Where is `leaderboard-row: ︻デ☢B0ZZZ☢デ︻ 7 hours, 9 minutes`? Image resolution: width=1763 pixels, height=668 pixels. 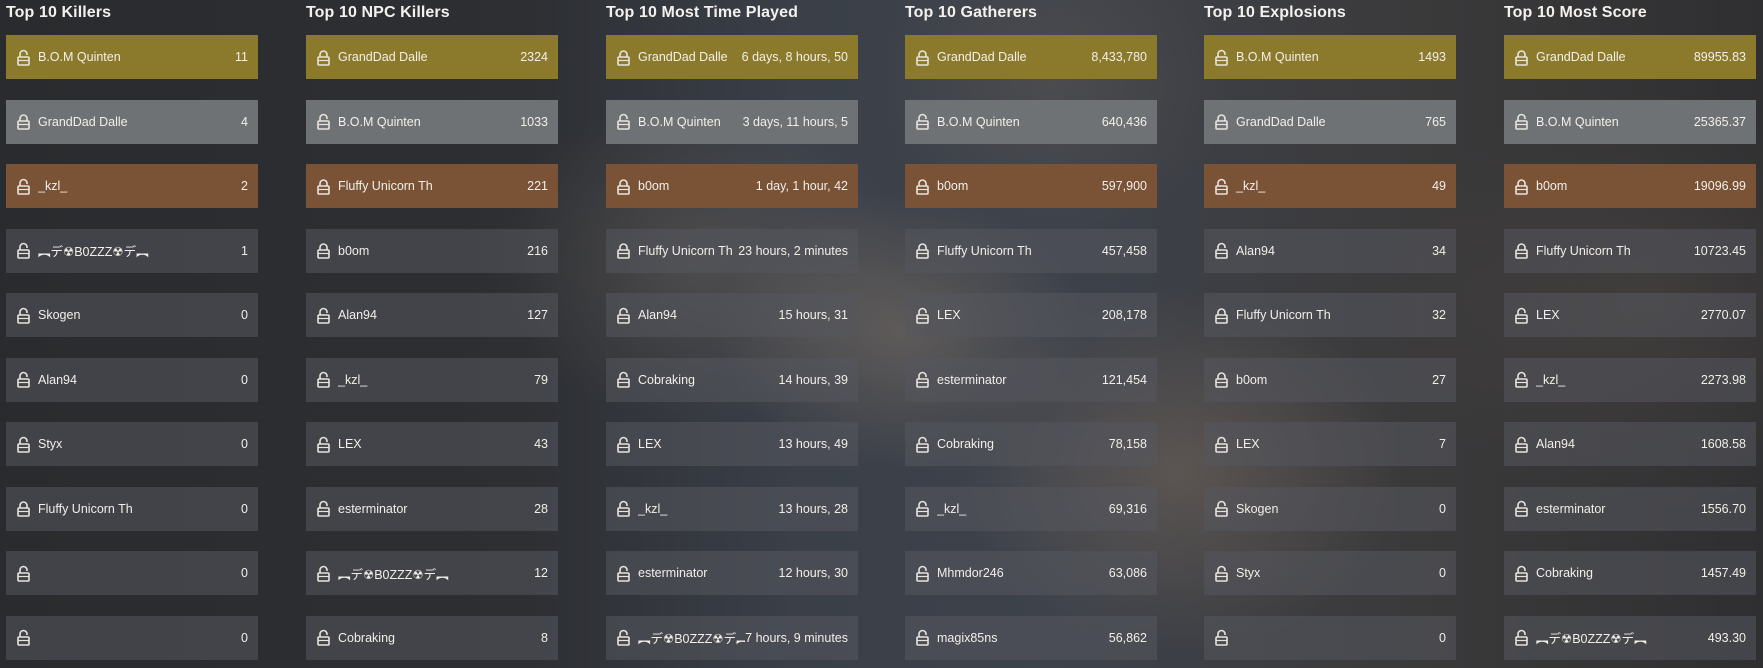
leaderboard-row: ︻デ☢B0ZZZ☢デ︻ 7 hours, 9 minutes is located at coordinates (732, 637).